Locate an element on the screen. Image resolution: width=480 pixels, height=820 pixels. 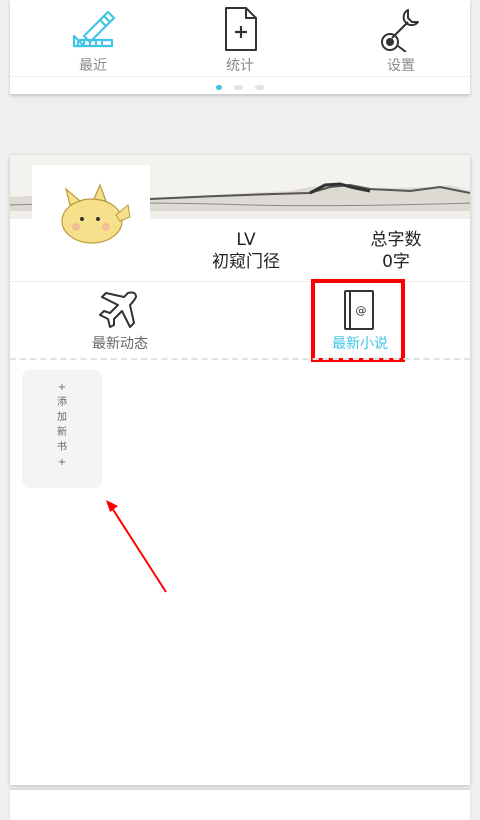
airplane-icon is located at coordinates (119, 312).